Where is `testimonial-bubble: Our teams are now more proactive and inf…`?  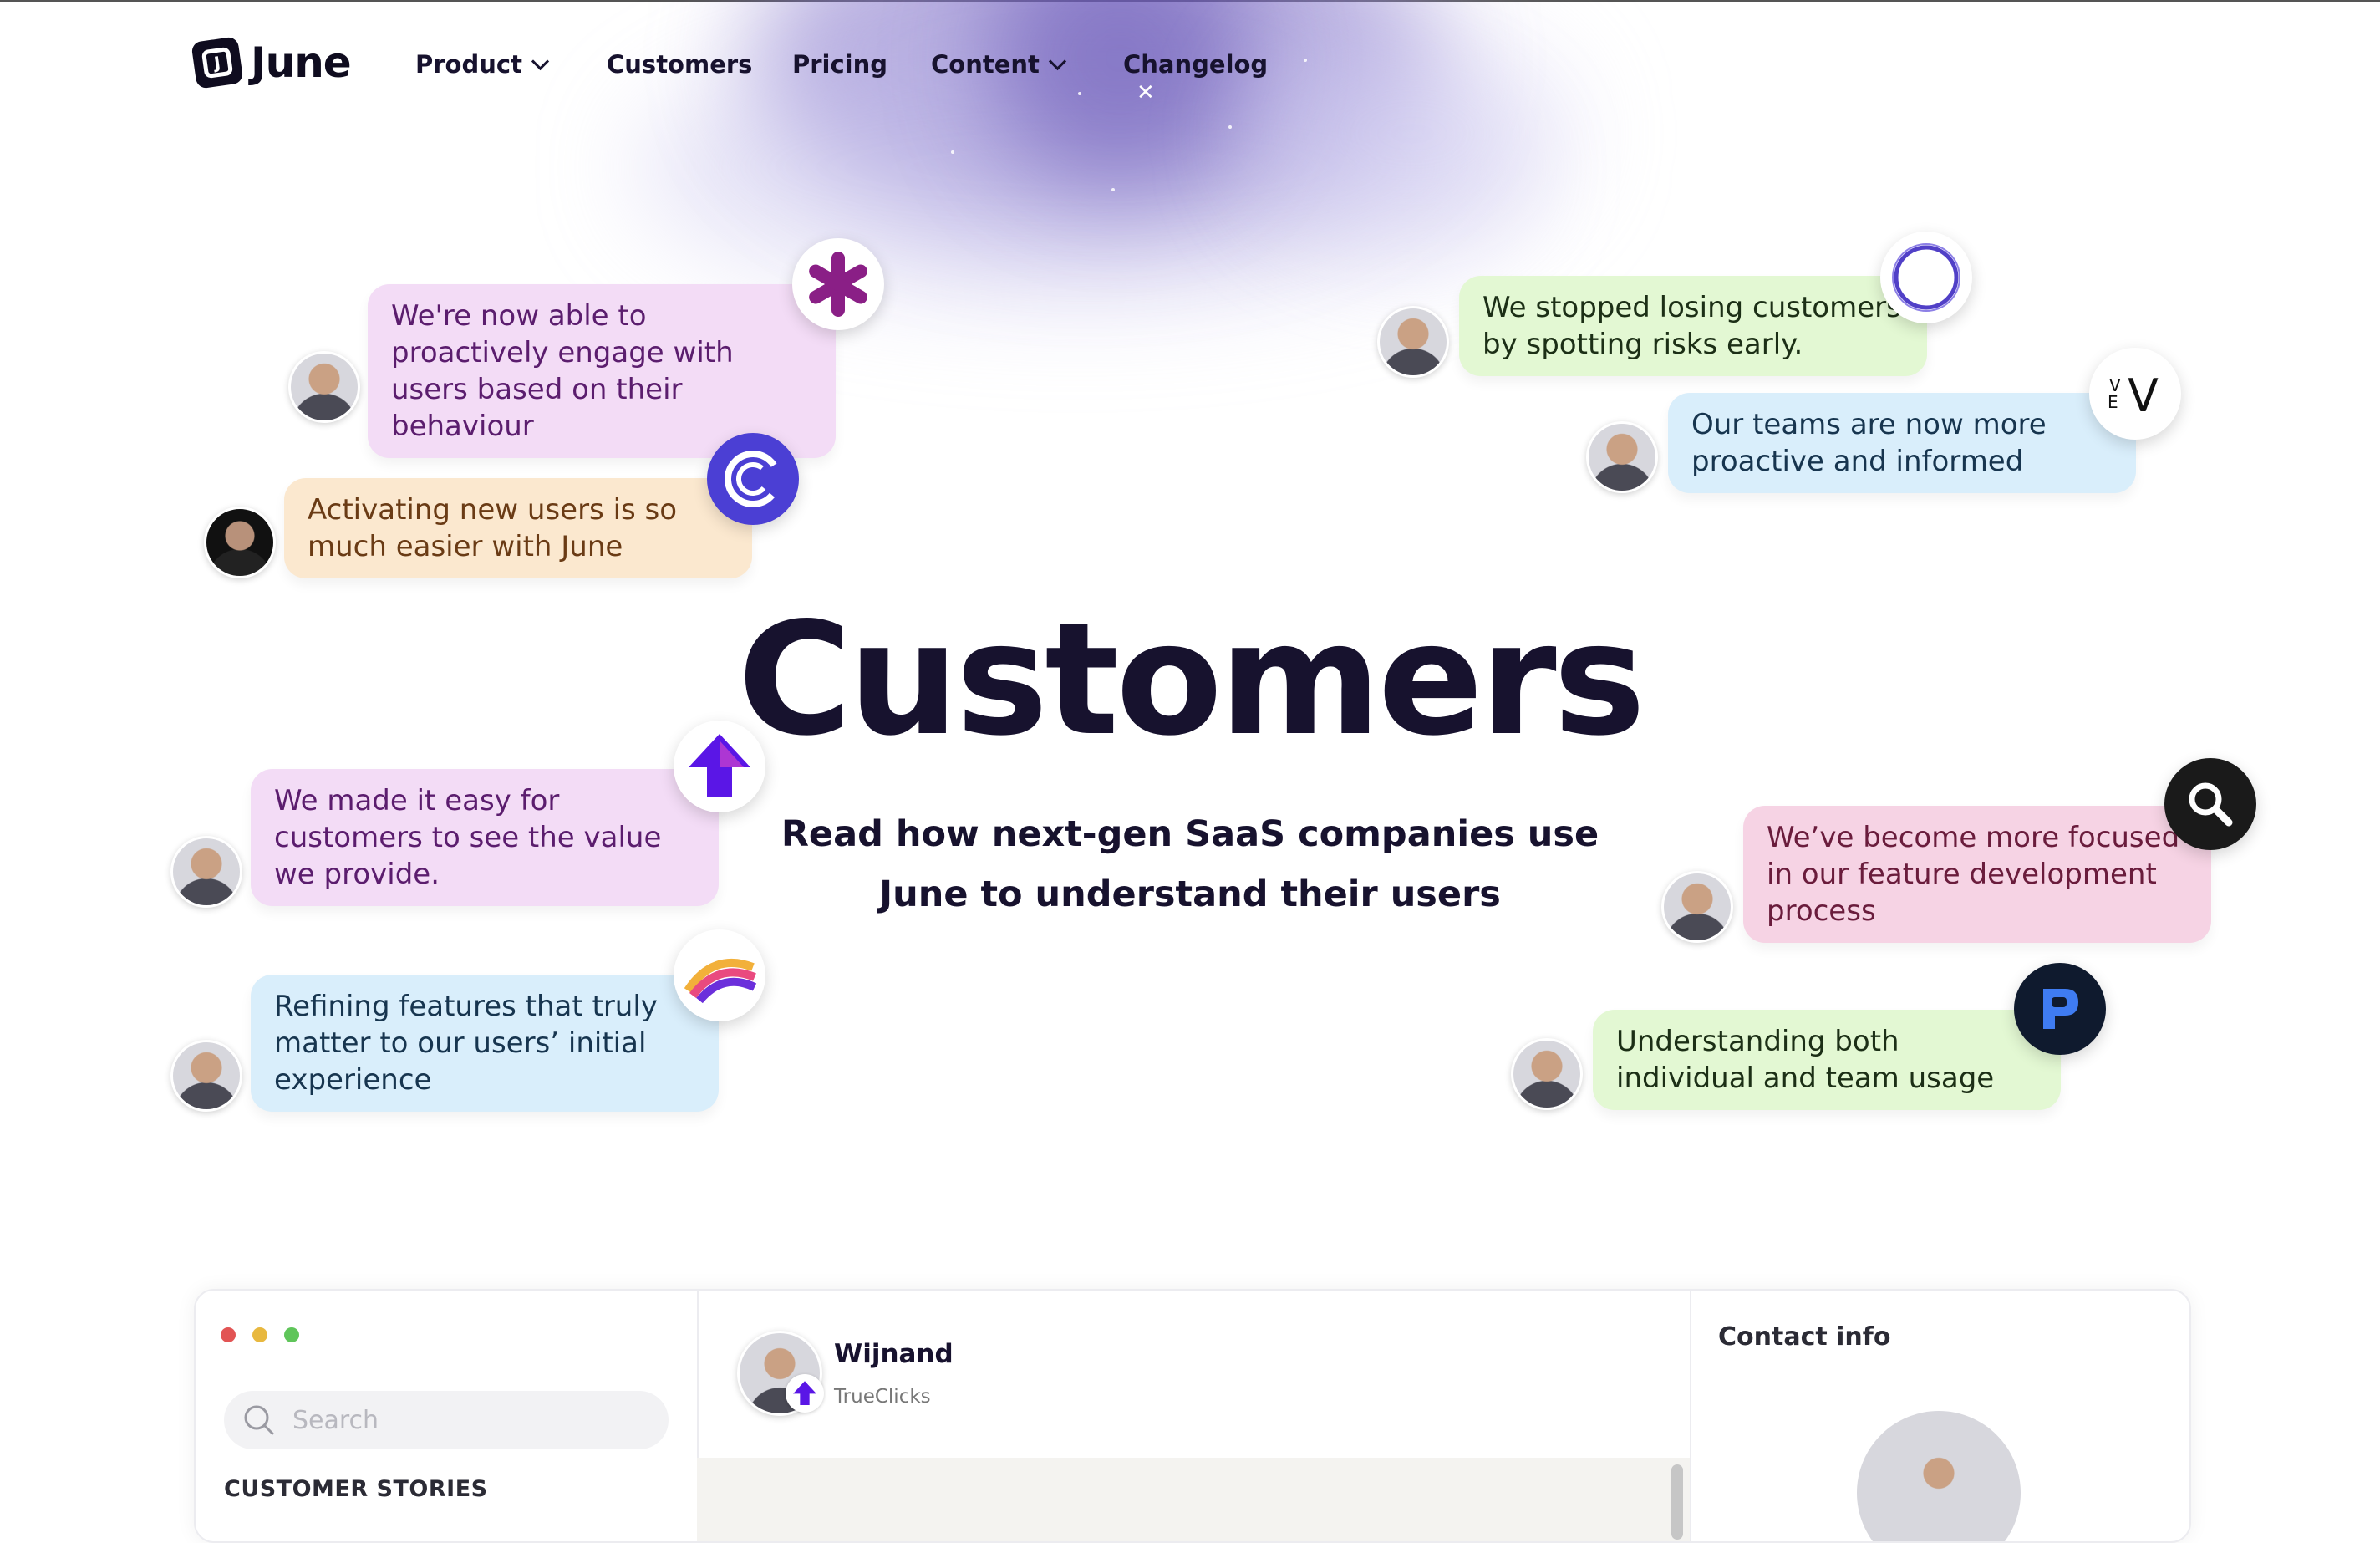
testimonial-bubble: Our teams are now more proactive and inf… is located at coordinates (1902, 443).